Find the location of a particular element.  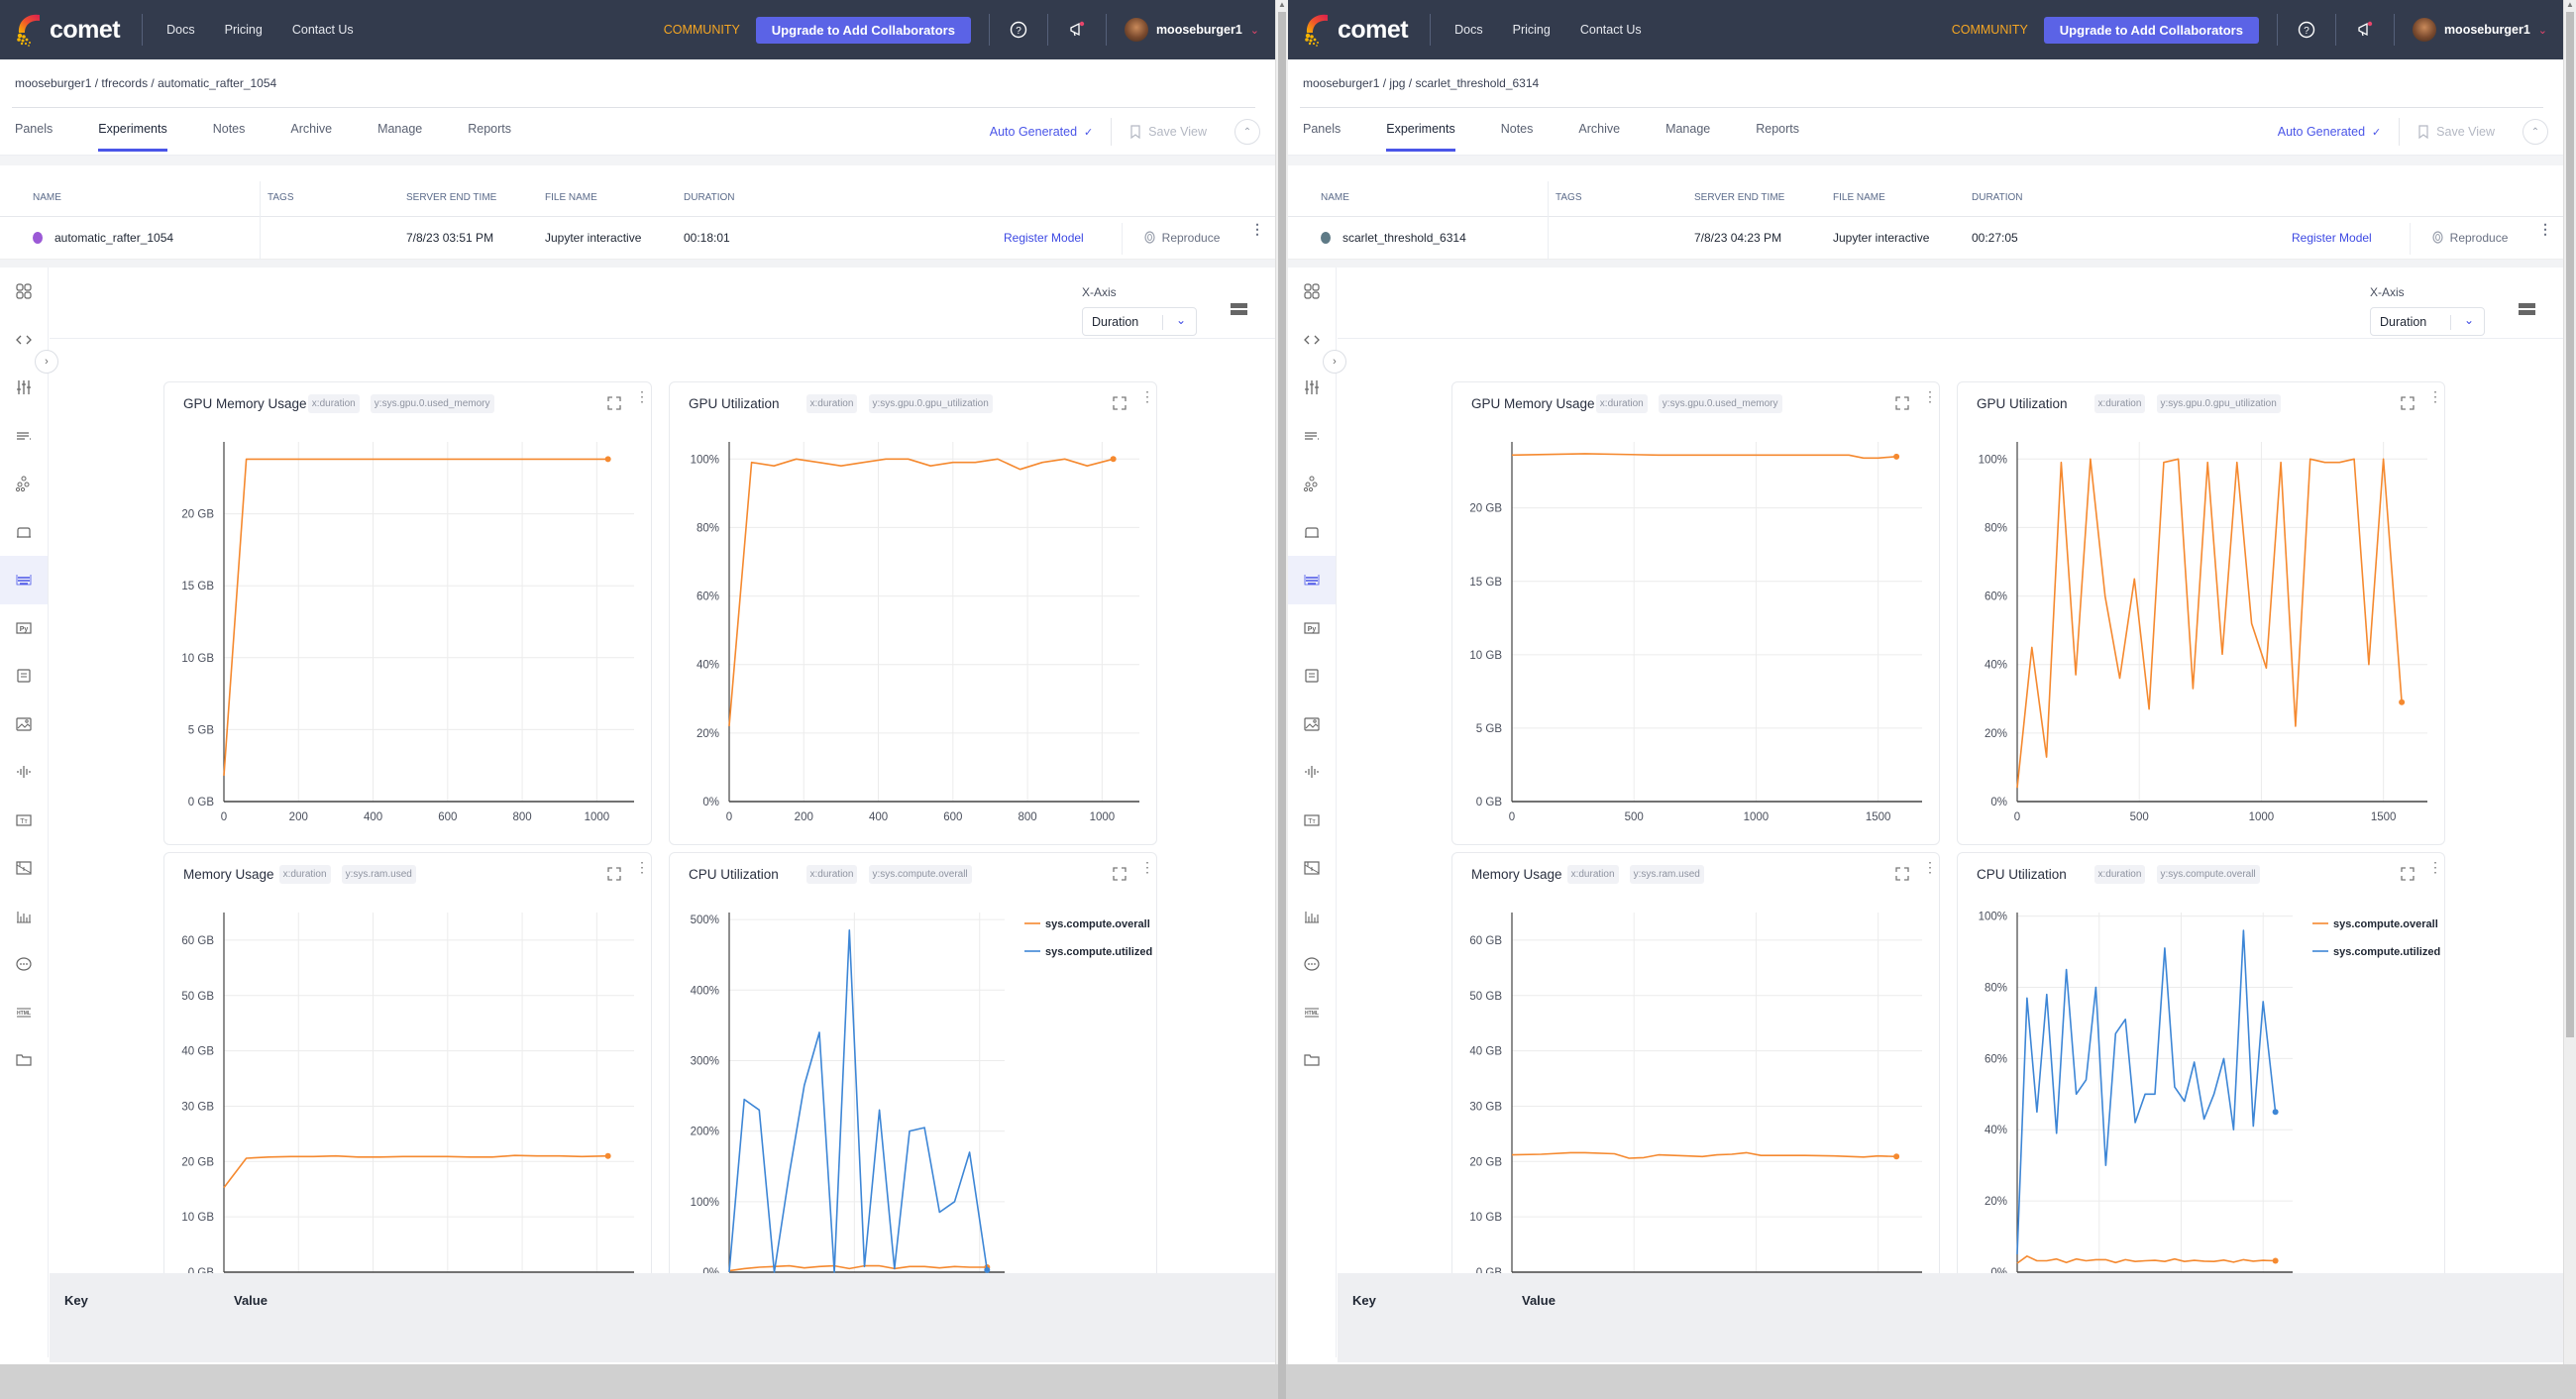

xaxis-select: Duration ⌄ is located at coordinates (1139, 321).